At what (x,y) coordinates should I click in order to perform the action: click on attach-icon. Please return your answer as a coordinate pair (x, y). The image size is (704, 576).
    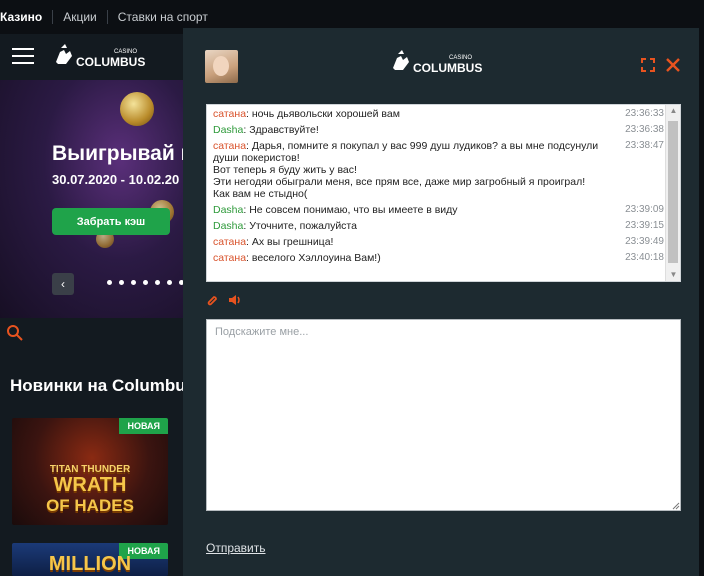
    Looking at the image, I should click on (212, 300).